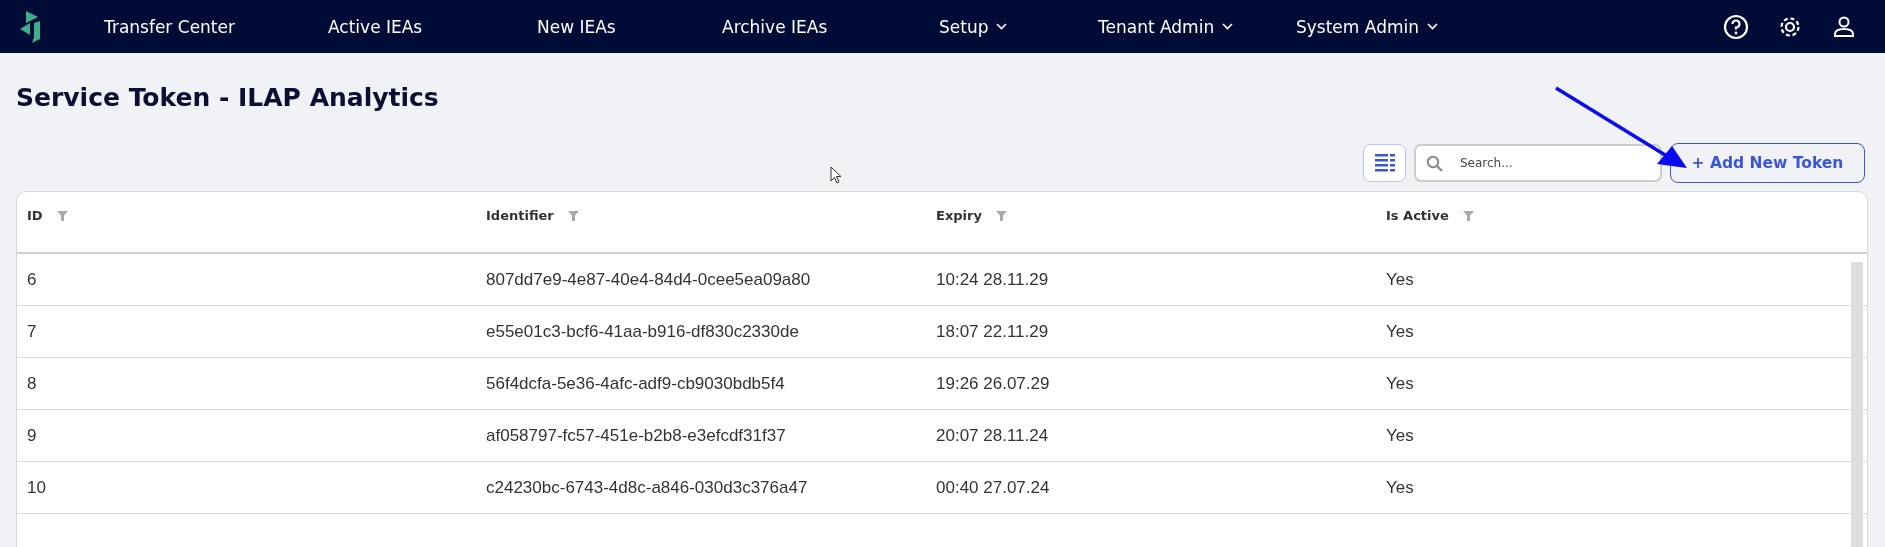 This screenshot has width=1885, height=547. What do you see at coordinates (32, 383) in the screenshot?
I see `table-cell: 8` at bounding box center [32, 383].